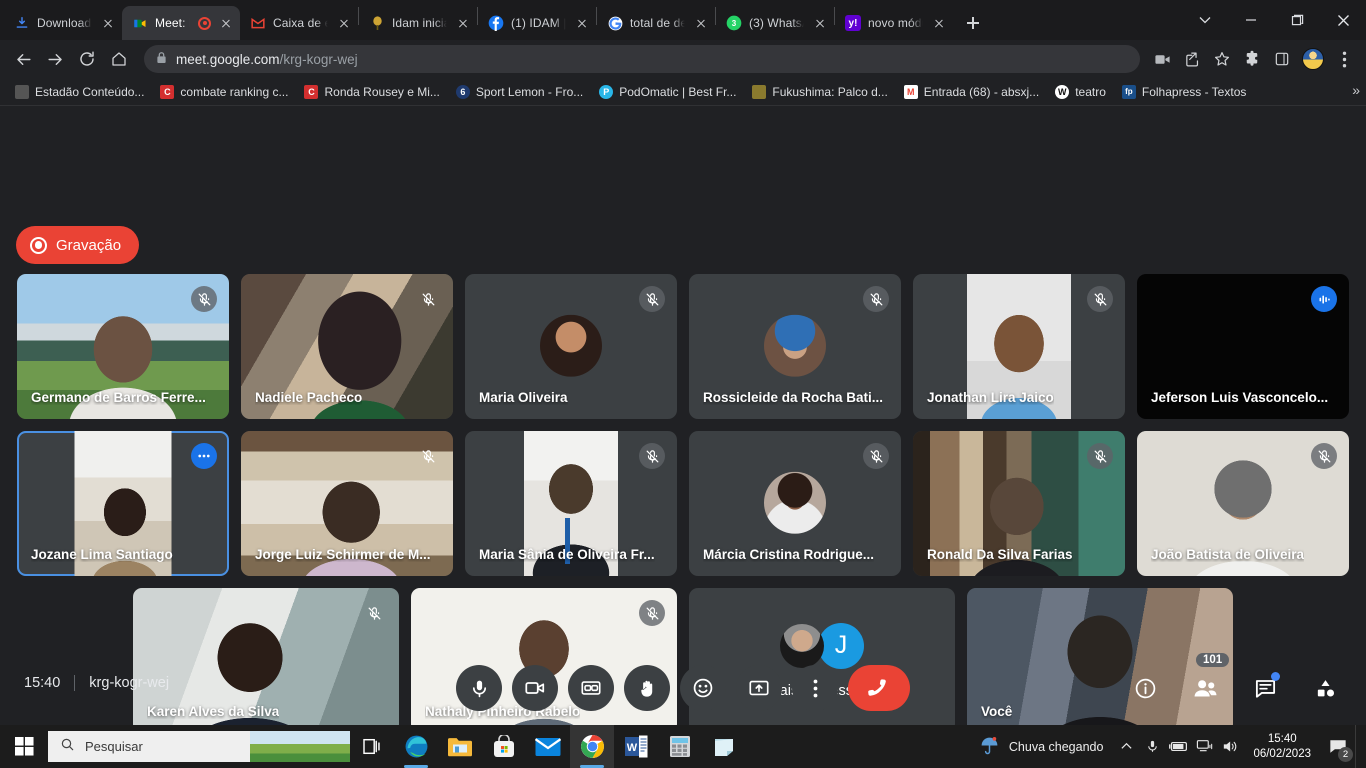  I want to click on maximize-icon, so click(1297, 20).